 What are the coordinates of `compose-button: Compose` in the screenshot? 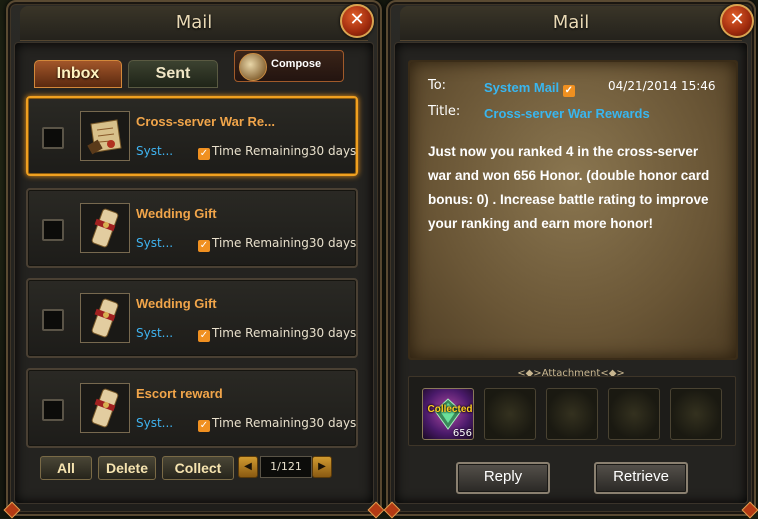 It's located at (289, 66).